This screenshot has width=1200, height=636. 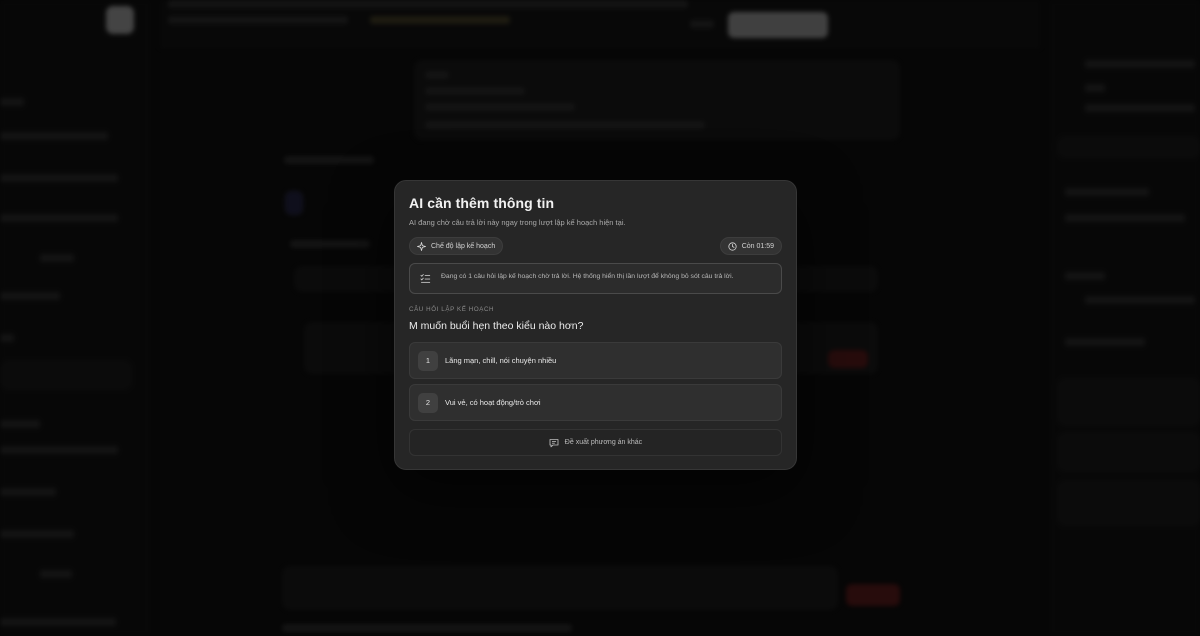 What do you see at coordinates (496, 326) in the screenshot?
I see `question-text: M muốn buổi hẹn theo kiểu nào hơn?` at bounding box center [496, 326].